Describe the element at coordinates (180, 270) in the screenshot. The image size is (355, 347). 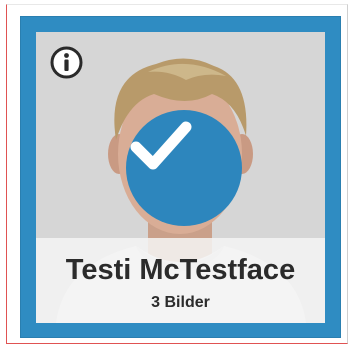
I see `person-name: Testi McTestface` at that location.